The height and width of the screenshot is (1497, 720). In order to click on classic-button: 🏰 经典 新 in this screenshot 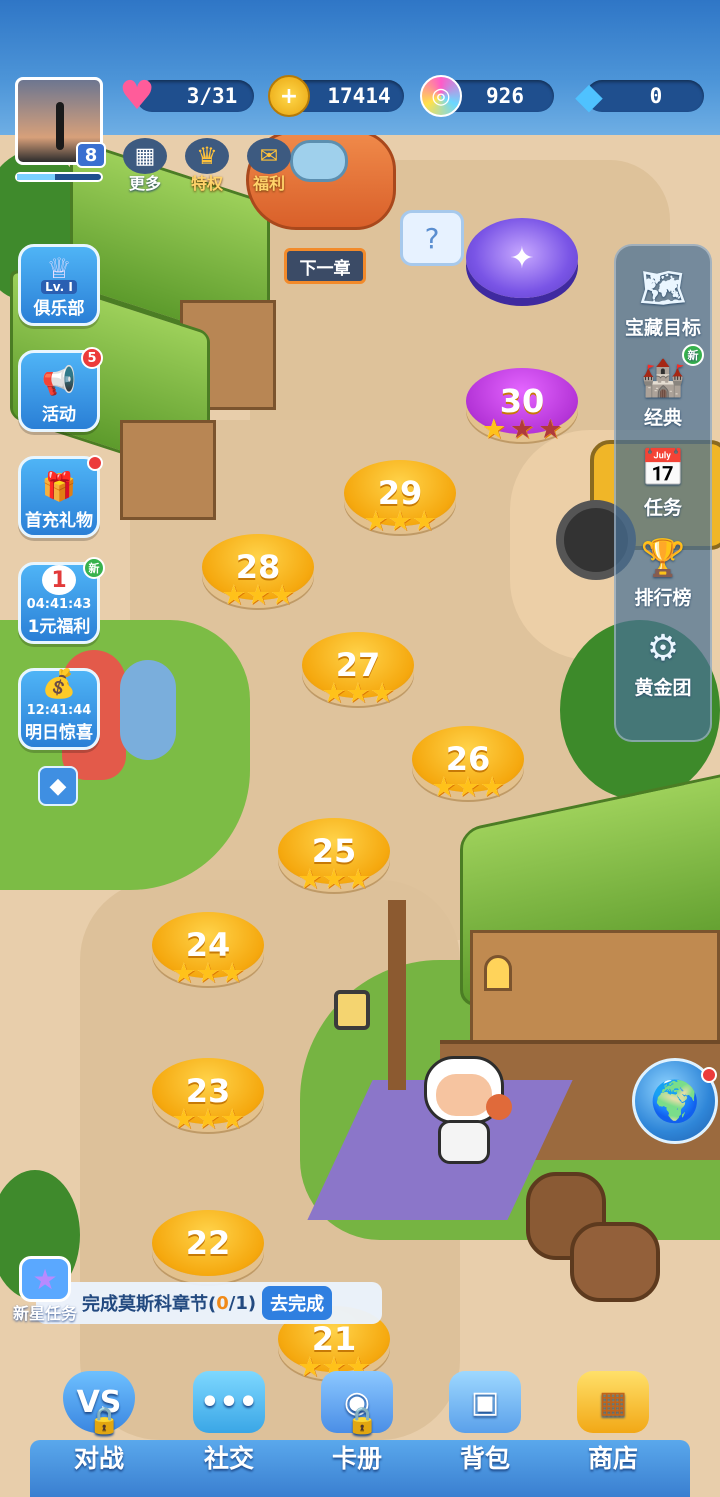, I will do `click(663, 384)`.